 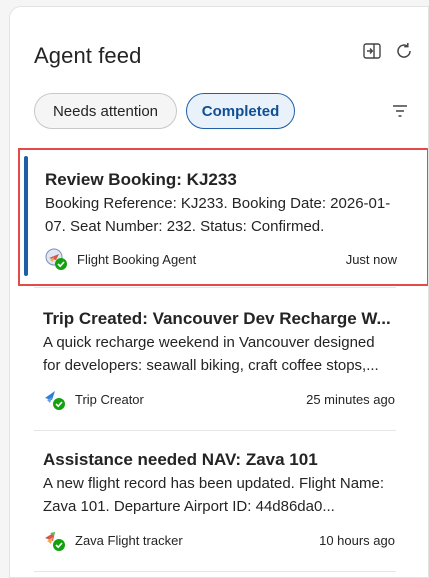 I want to click on refresh-button, so click(x=404, y=51).